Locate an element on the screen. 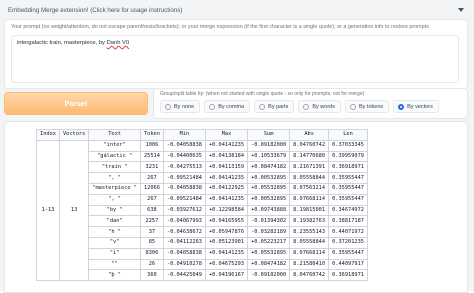 The image size is (474, 293). abs-cell: 8.21671391 is located at coordinates (309, 167).